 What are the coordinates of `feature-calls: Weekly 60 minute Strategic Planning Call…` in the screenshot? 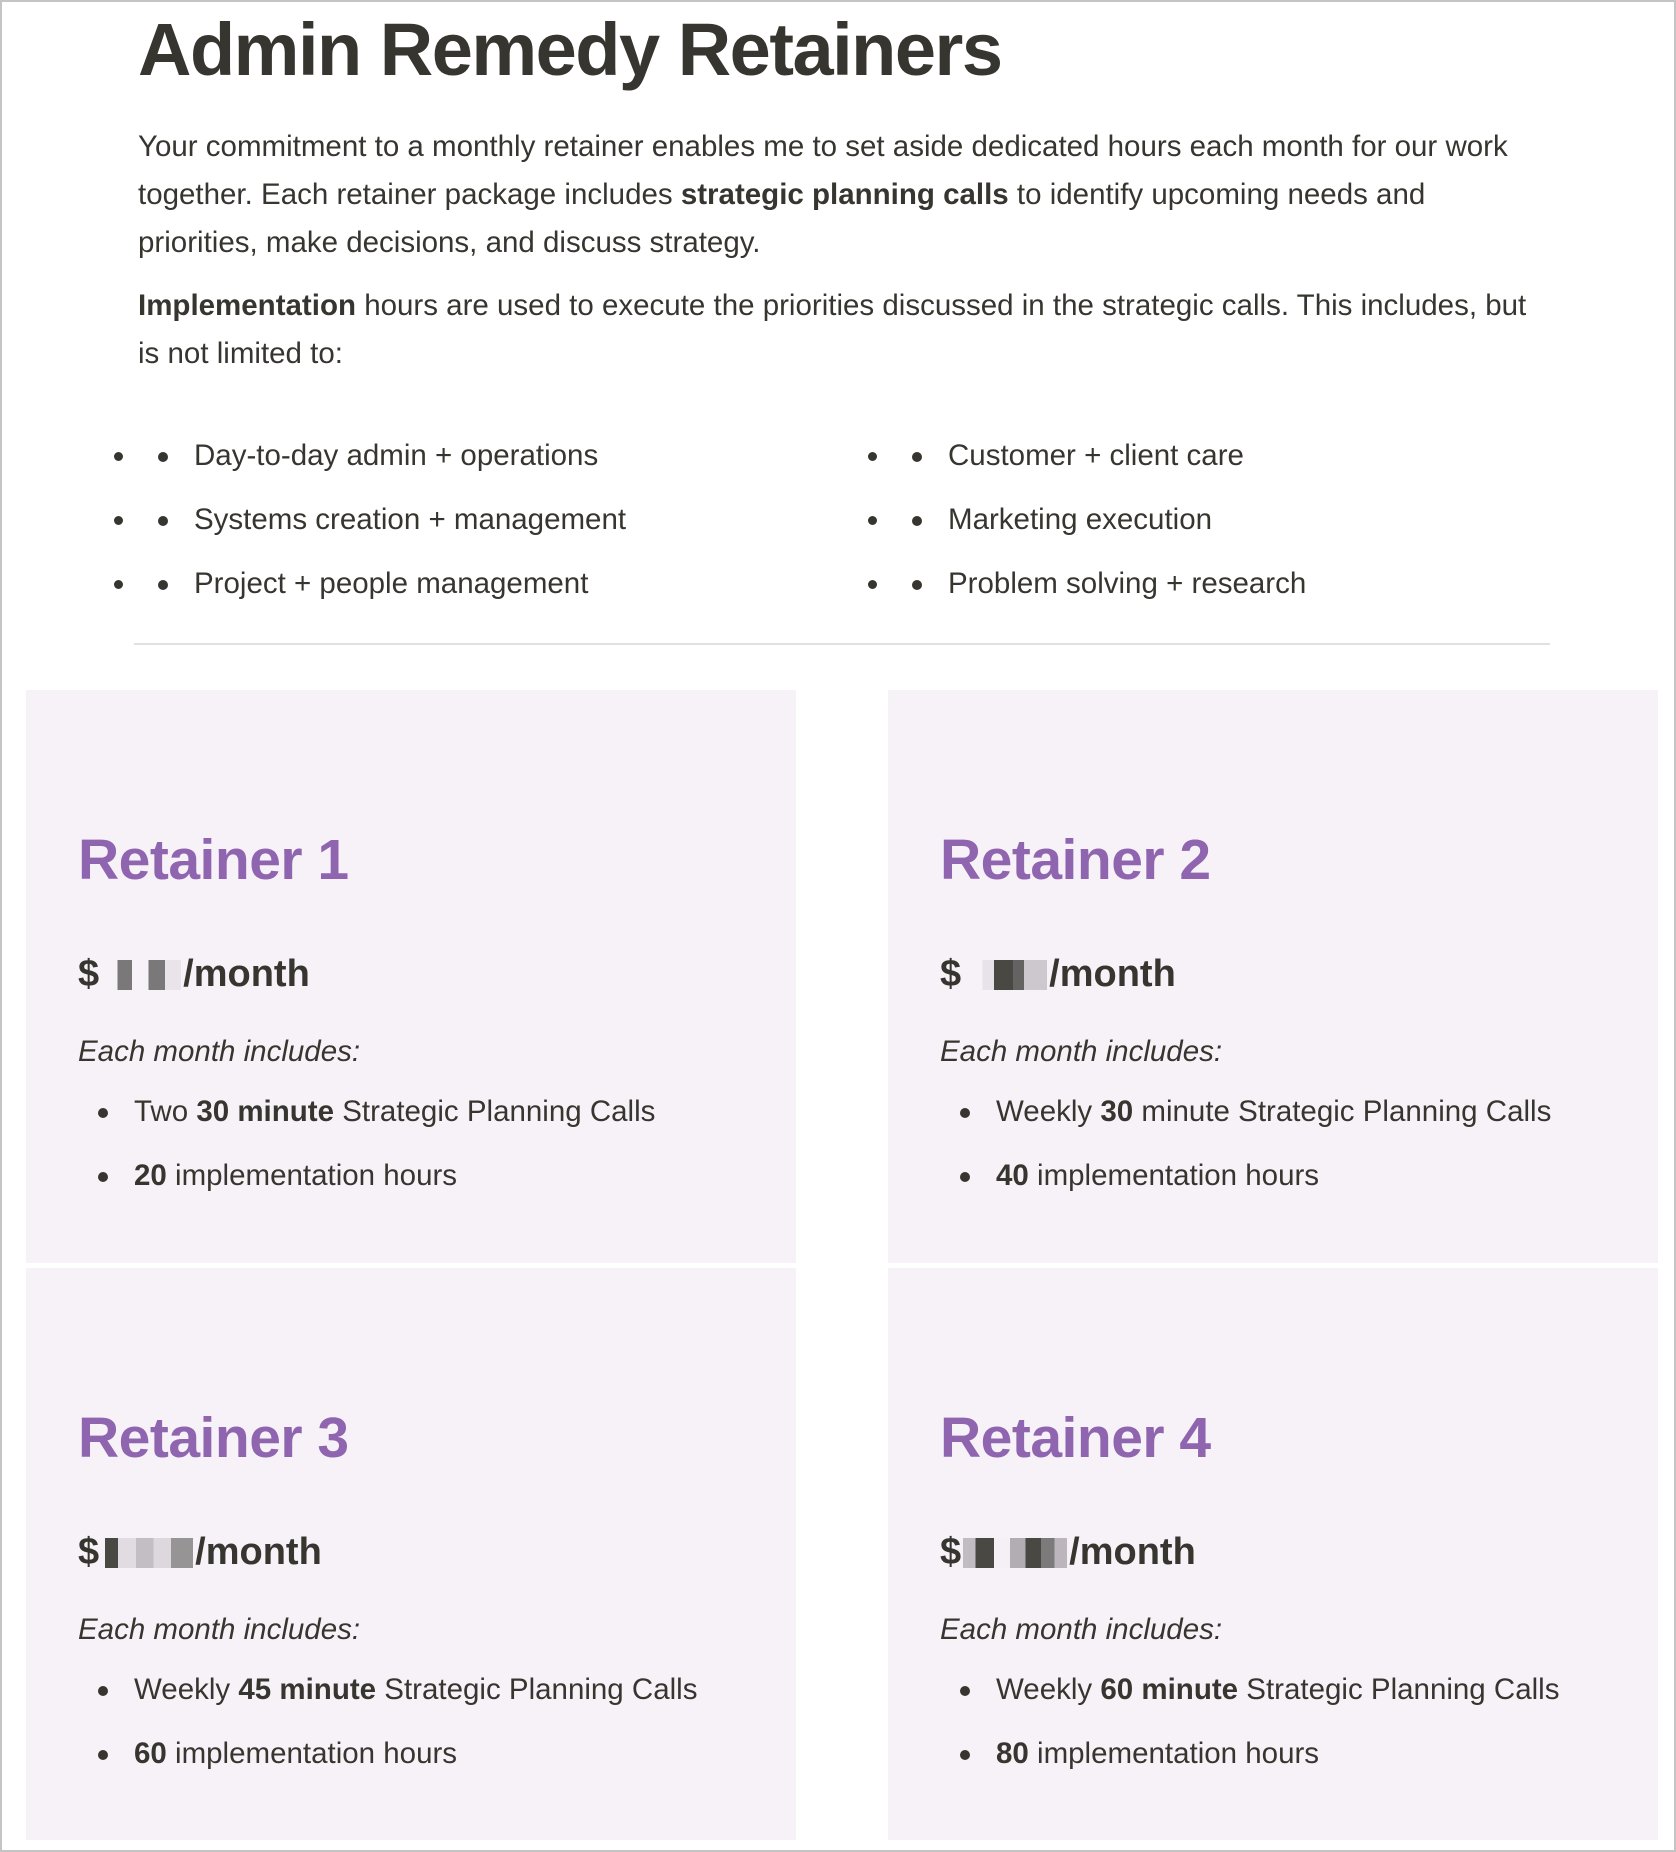 It's located at (1249, 1690).